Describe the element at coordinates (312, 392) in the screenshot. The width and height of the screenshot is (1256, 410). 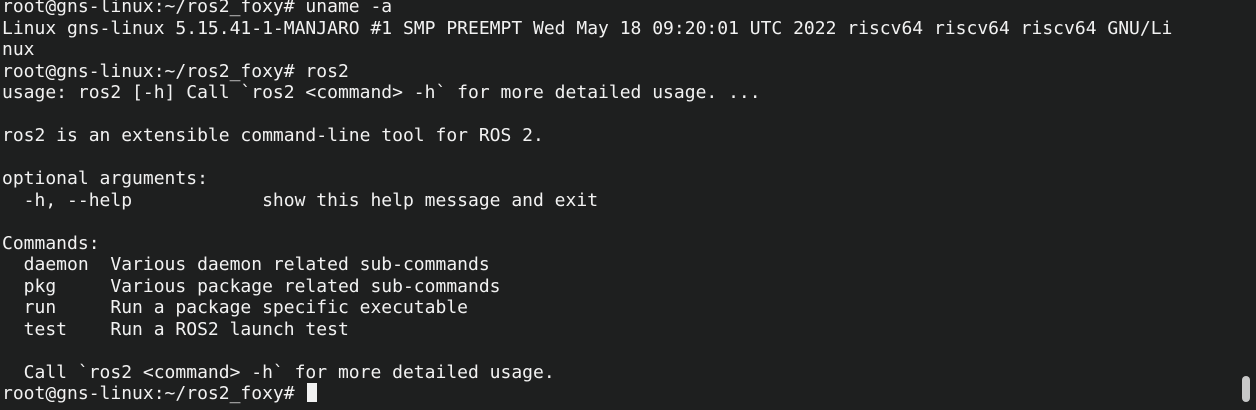
I see `text-cursor` at that location.